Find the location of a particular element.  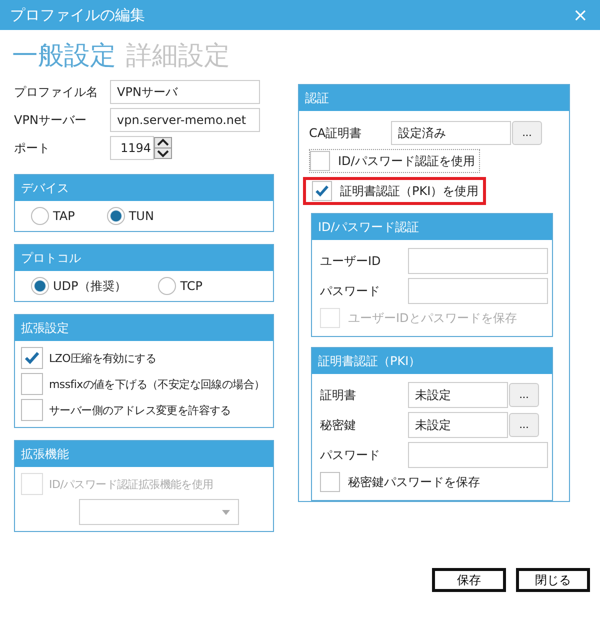

field-label: ユーザーID is located at coordinates (351, 261).